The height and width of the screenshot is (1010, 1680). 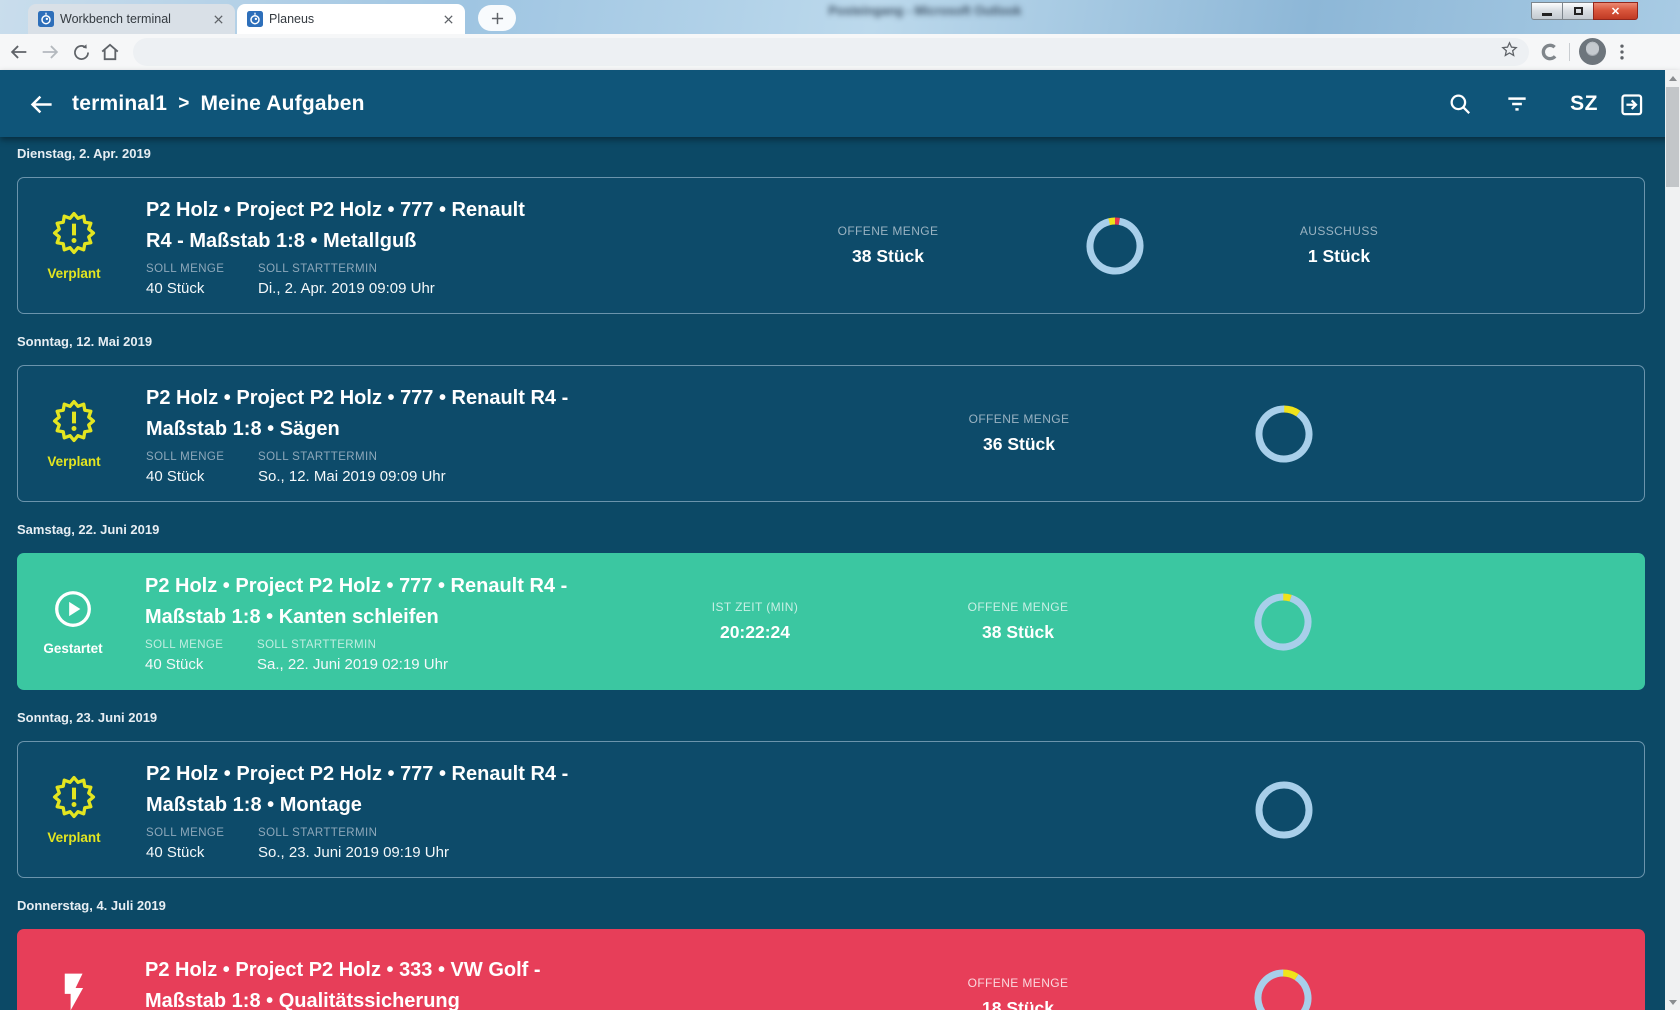 What do you see at coordinates (1622, 52) in the screenshot?
I see `browser-menu-button` at bounding box center [1622, 52].